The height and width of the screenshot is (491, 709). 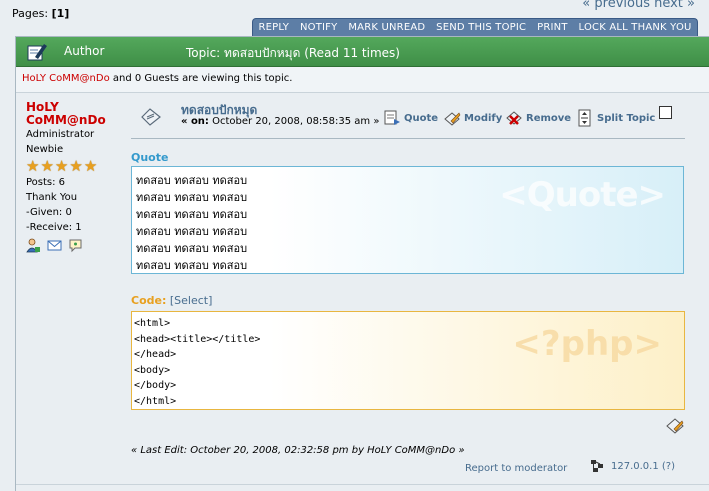 What do you see at coordinates (150, 157) in the screenshot?
I see `quote-label: Quote` at bounding box center [150, 157].